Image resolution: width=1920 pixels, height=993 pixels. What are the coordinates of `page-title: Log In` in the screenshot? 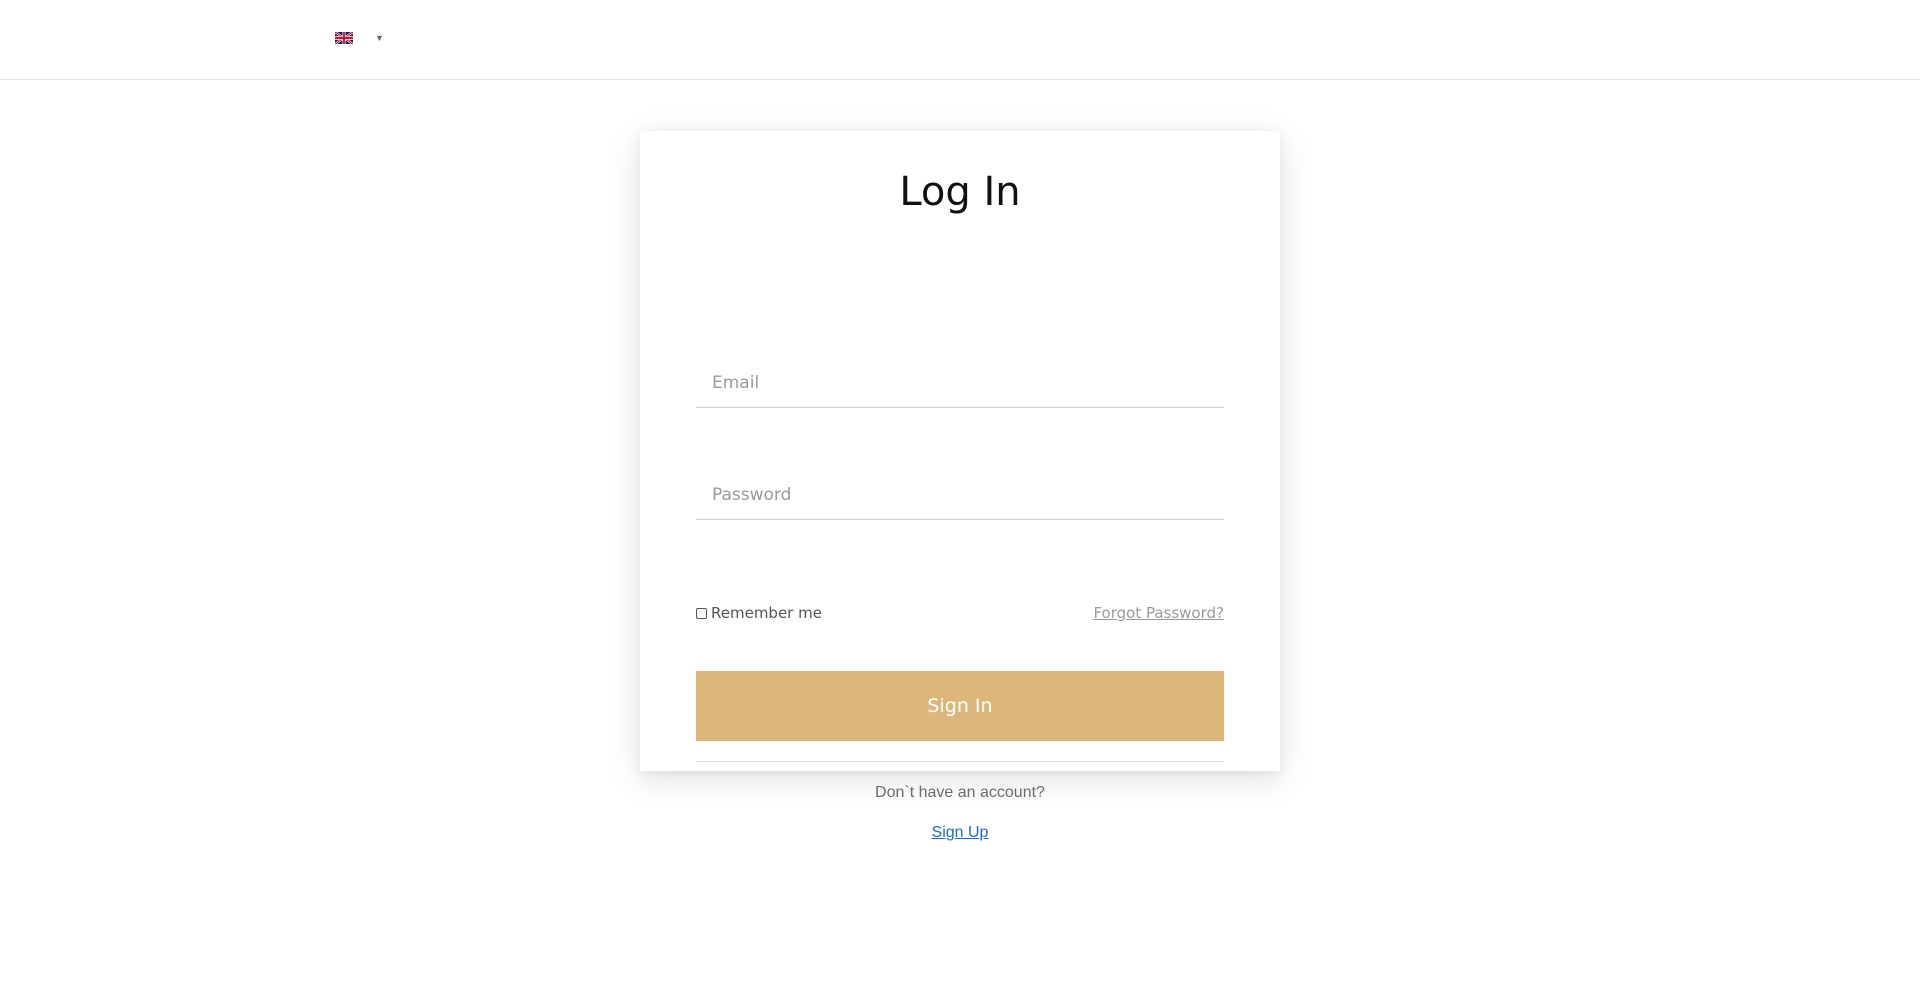 It's located at (960, 192).